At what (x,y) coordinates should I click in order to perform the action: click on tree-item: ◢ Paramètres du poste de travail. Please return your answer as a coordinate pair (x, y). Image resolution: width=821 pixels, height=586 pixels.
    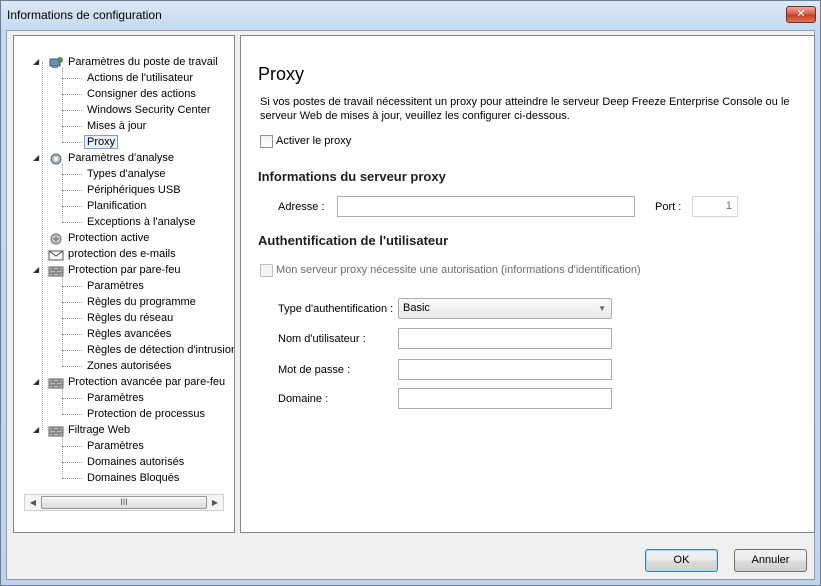
    Looking at the image, I should click on (125, 62).